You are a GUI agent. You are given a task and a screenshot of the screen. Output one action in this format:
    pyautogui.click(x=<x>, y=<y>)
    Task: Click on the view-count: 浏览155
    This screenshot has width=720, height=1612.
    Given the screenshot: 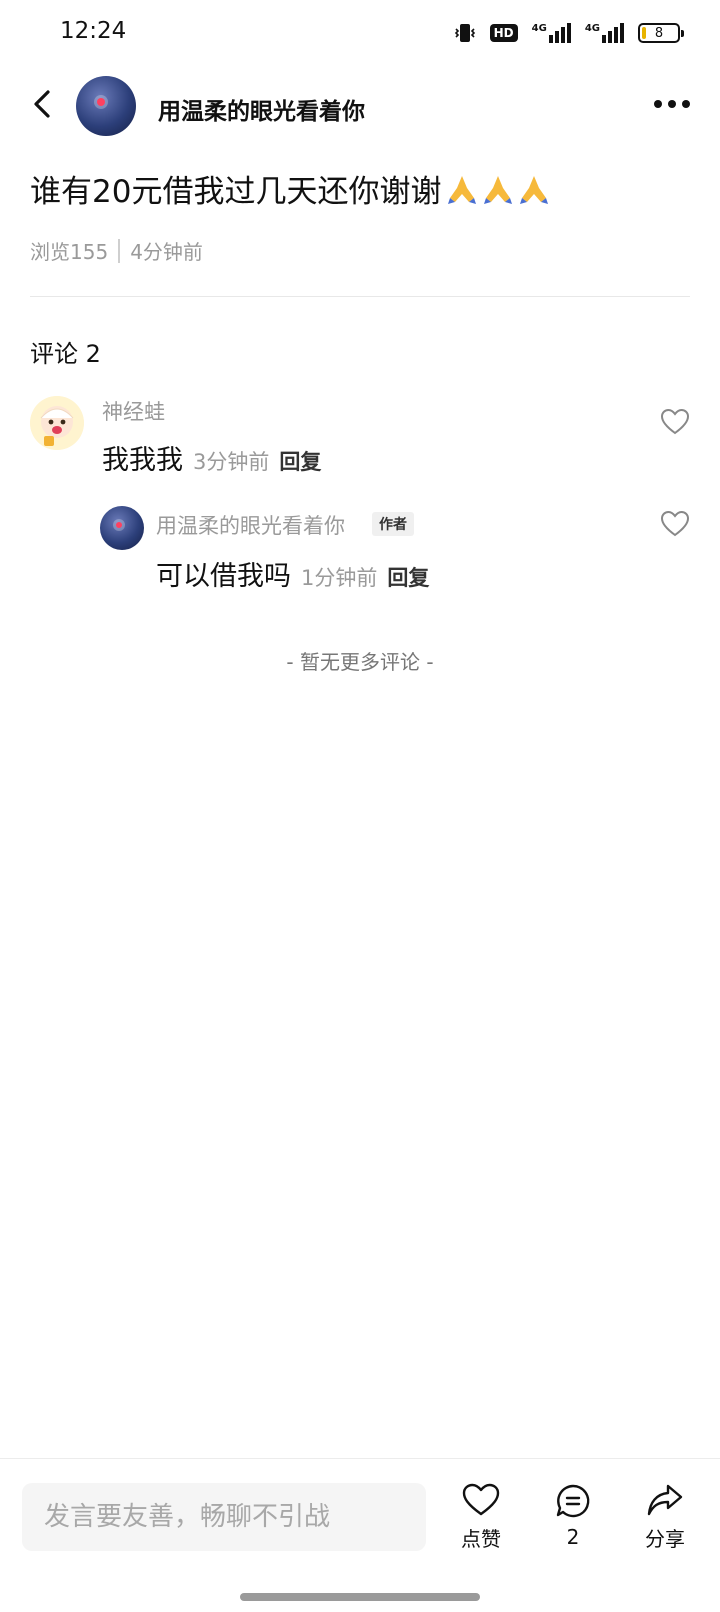 What is the action you would take?
    pyautogui.click(x=69, y=252)
    